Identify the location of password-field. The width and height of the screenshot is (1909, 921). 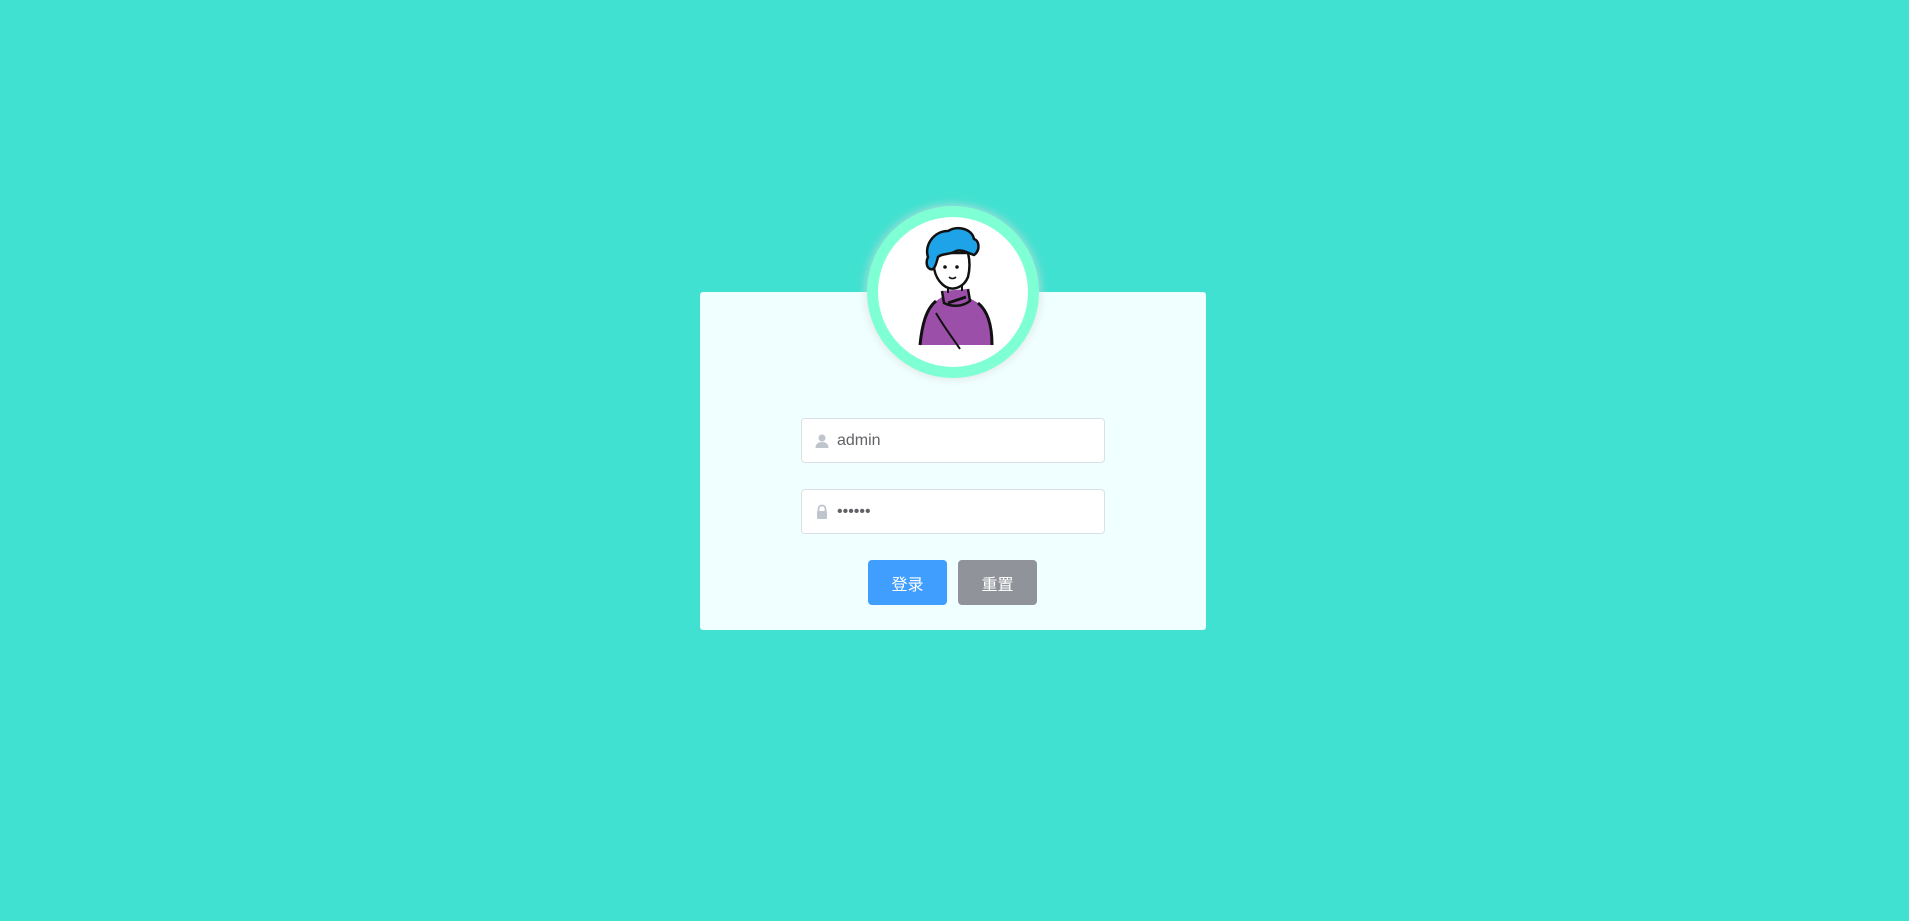
(953, 511).